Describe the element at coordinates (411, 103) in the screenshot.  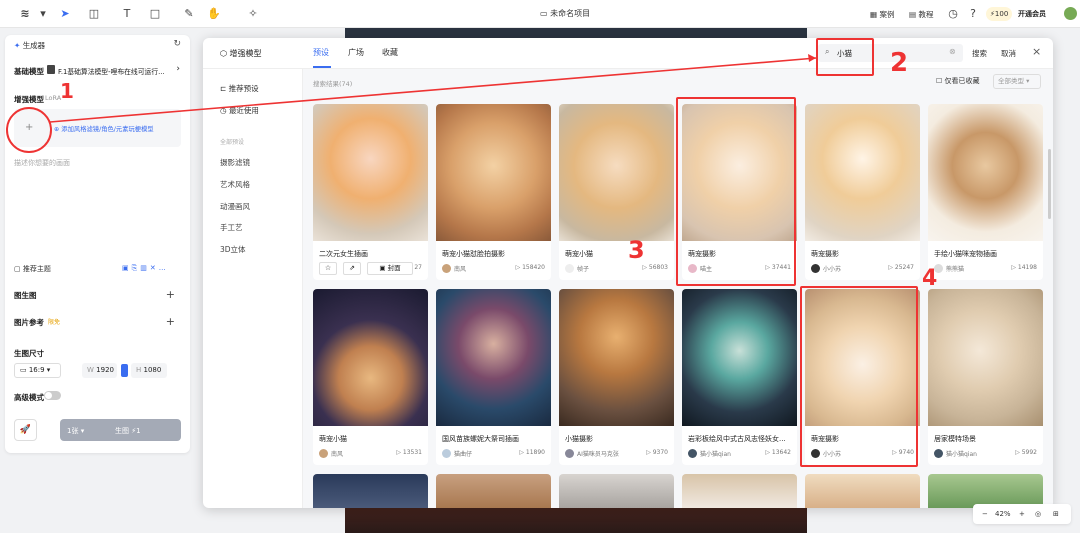
I see `annotation-layer` at that location.